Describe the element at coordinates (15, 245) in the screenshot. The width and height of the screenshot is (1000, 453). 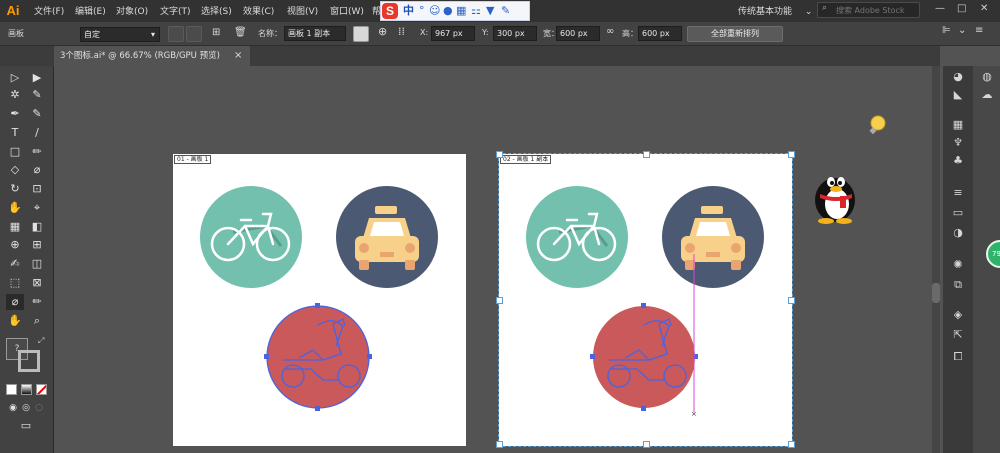
I see `mesh-tool-icon: ⊕` at that location.